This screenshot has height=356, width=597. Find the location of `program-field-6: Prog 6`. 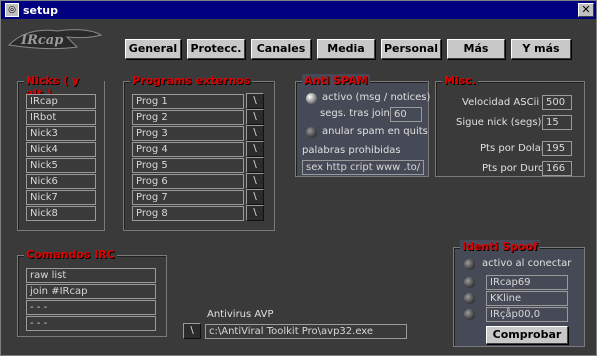

program-field-6: Prog 6 is located at coordinates (188, 181).